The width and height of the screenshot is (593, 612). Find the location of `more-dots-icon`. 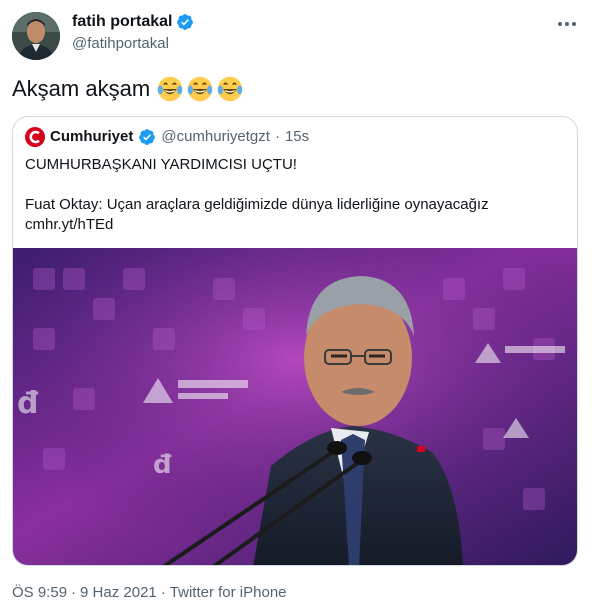

more-dots-icon is located at coordinates (567, 24).